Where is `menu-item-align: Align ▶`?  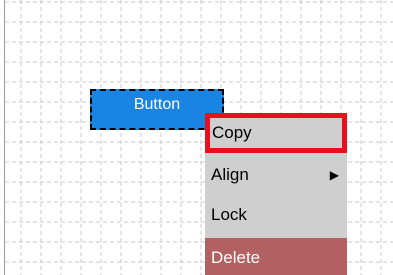
menu-item-align: Align ▶ is located at coordinates (276, 175).